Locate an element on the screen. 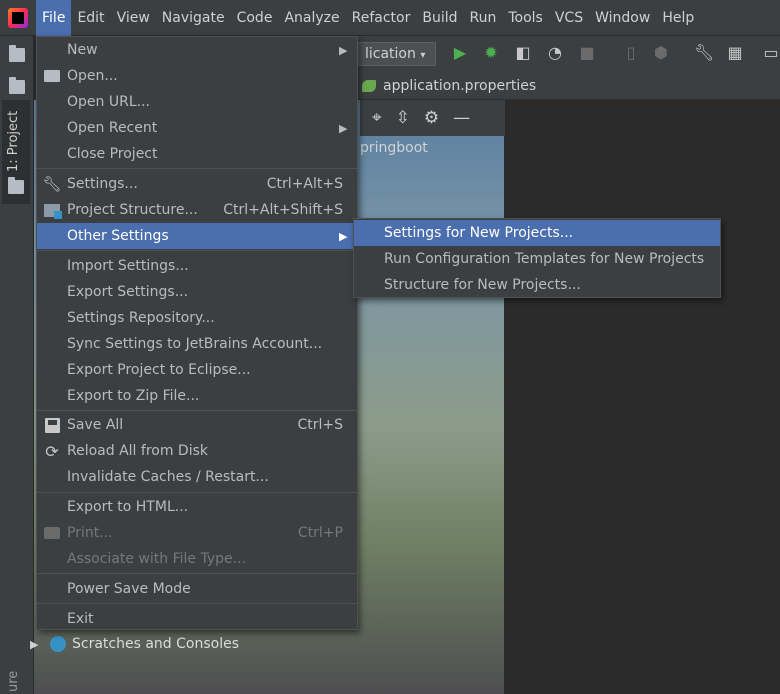  menu-item-print: Print... Ctrl+P is located at coordinates (197, 533).